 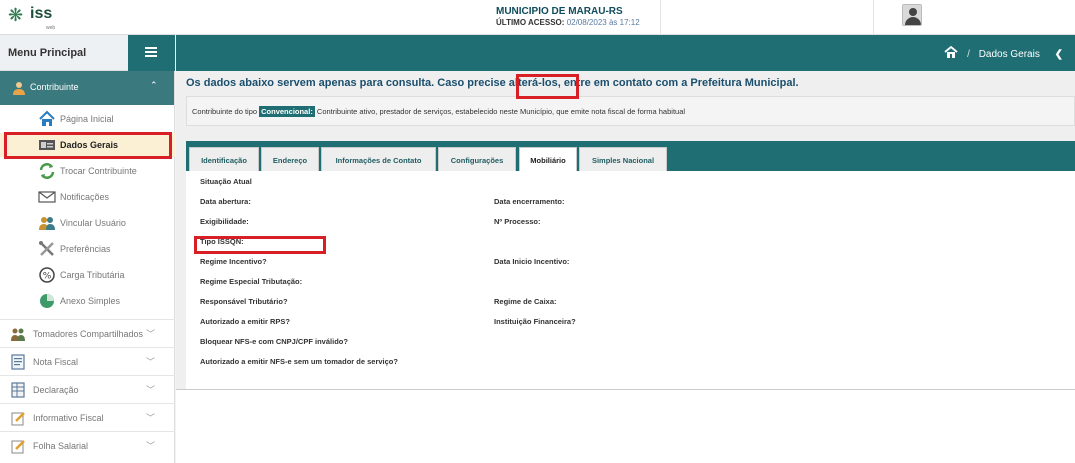 I want to click on last-access: ÚLTIMO ACESSO: 02/08/2023 às 17:12, so click(x=568, y=22).